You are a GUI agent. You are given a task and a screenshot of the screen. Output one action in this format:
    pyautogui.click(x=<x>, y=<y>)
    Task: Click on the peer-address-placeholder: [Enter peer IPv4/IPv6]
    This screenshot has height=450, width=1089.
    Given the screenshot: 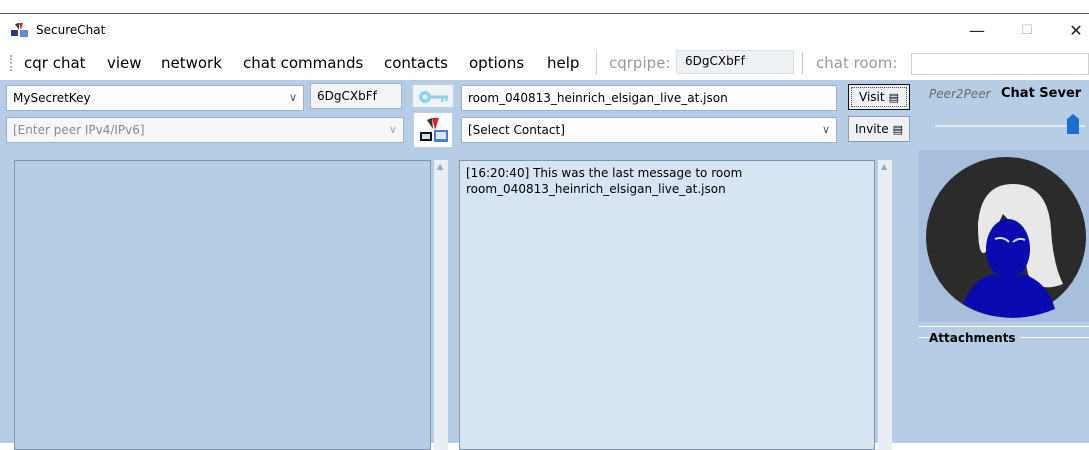 What is the action you would take?
    pyautogui.click(x=79, y=130)
    